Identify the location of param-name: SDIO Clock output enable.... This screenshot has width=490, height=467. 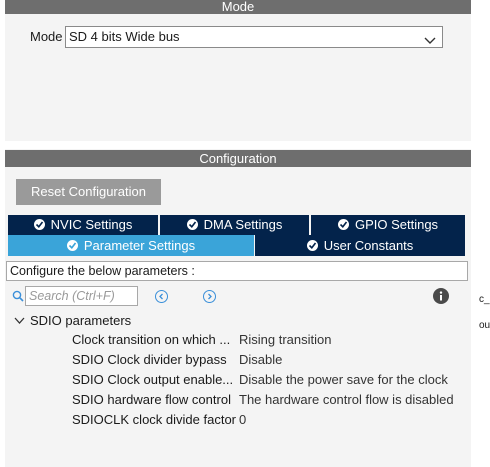
(153, 379).